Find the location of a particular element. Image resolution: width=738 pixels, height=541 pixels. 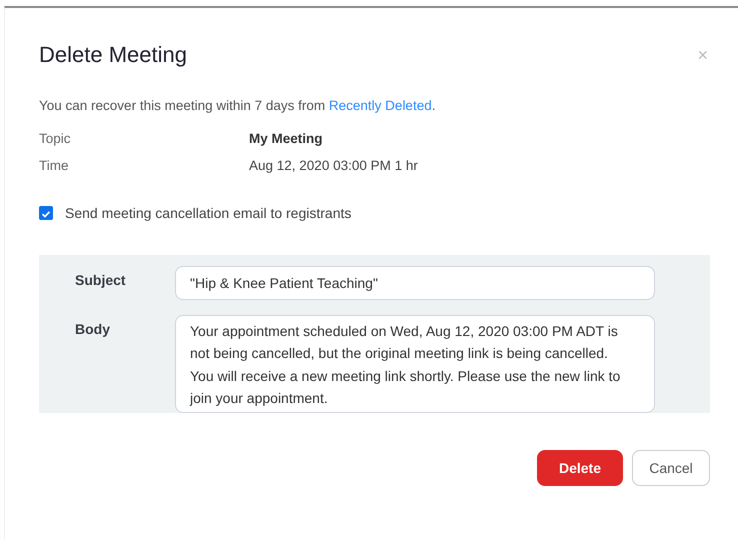

body-label: Body is located at coordinates (93, 328).